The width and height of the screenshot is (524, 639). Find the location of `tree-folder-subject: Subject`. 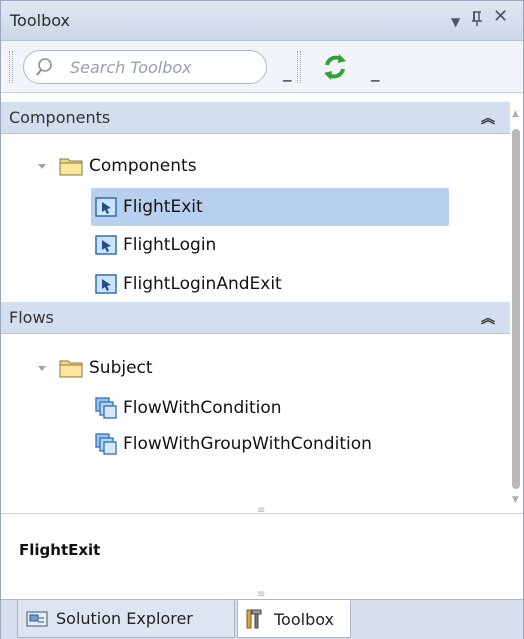

tree-folder-subject: Subject is located at coordinates (95, 368).